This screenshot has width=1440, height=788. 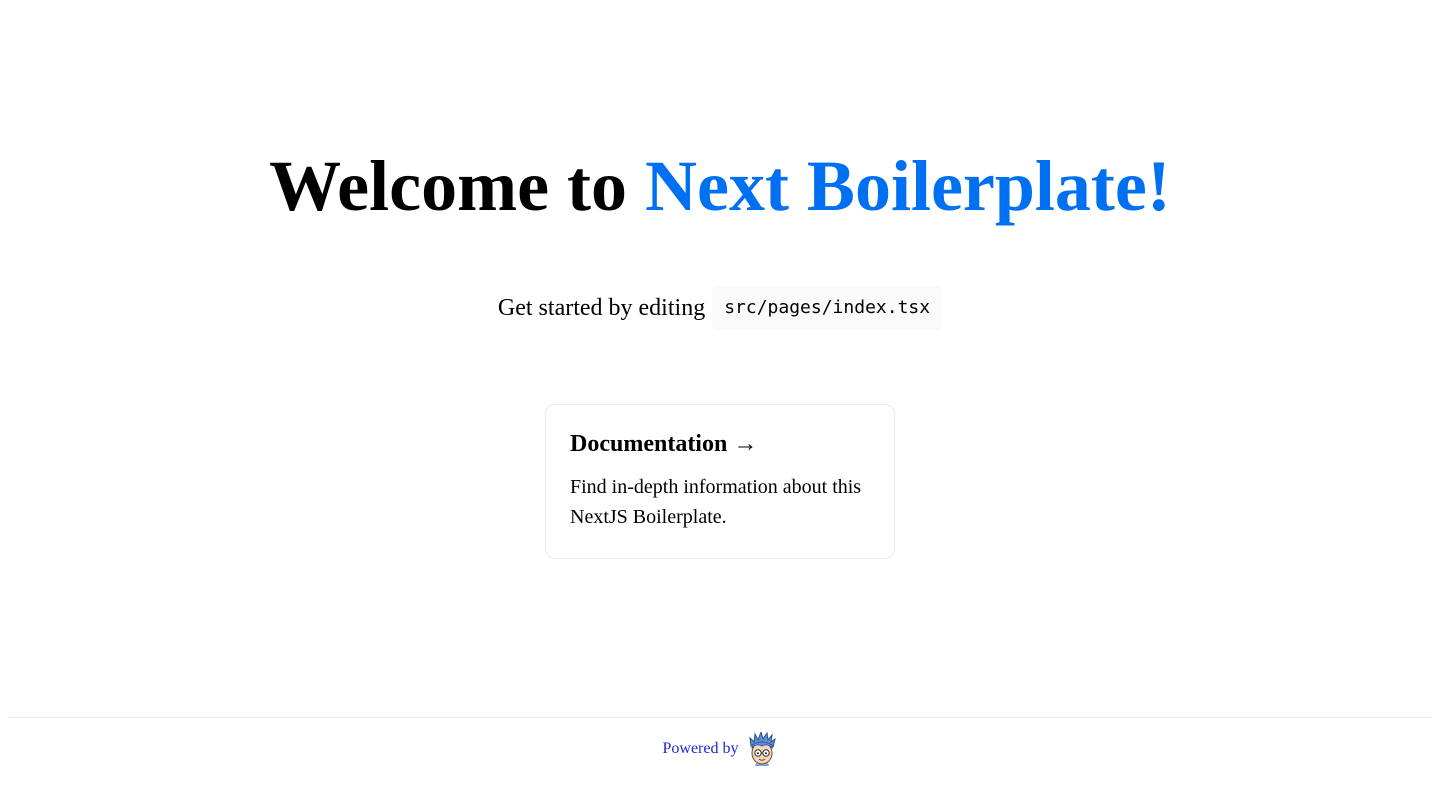 What do you see at coordinates (601, 307) in the screenshot?
I see `description-text: Get started by editing` at bounding box center [601, 307].